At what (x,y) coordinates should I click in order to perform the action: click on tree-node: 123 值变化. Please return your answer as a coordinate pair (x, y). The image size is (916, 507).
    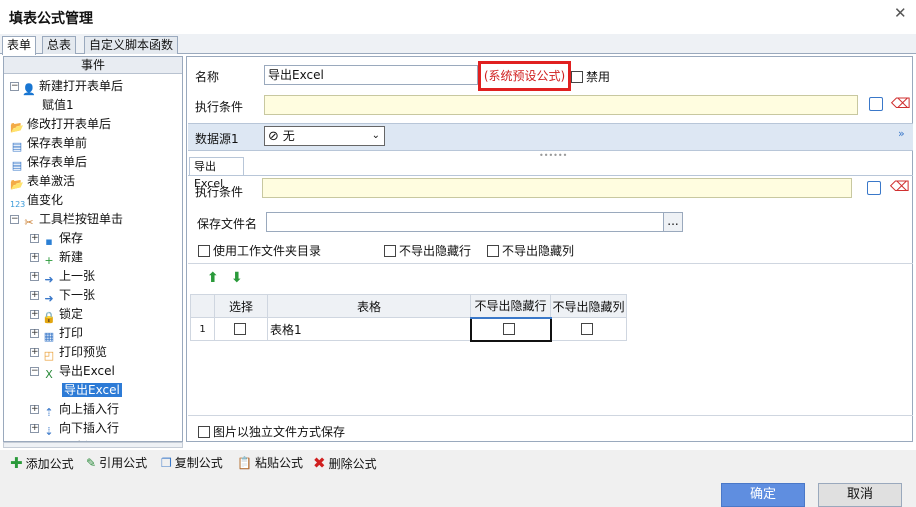
    Looking at the image, I should click on (36, 200).